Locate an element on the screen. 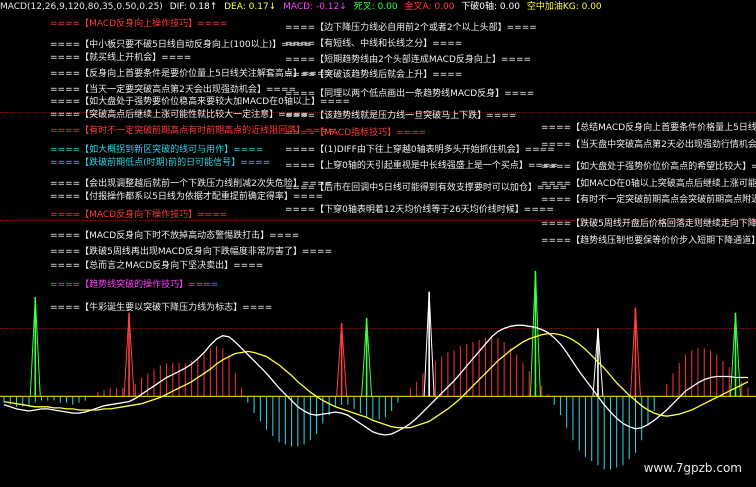 The width and height of the screenshot is (756, 487). note-line: ====【突破高点后继续上涨可能性就比较大一定注意】==== is located at coordinates (179, 115).